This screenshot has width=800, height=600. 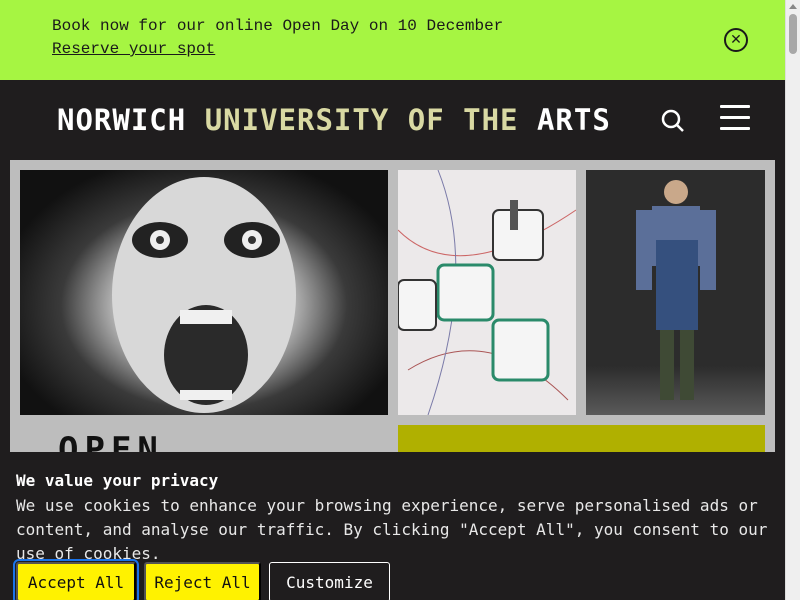 I want to click on cookie-title: We value your privacy, so click(x=117, y=480).